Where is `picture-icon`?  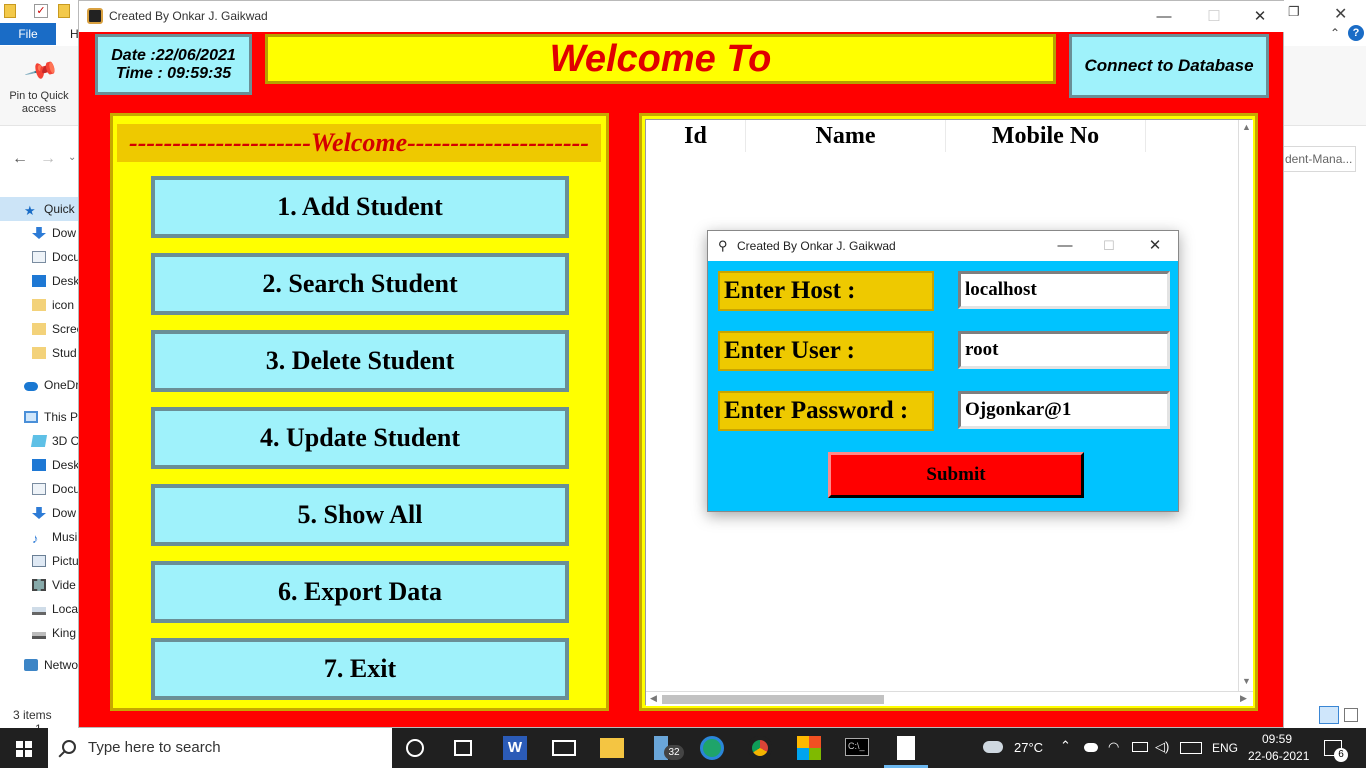 picture-icon is located at coordinates (39, 561).